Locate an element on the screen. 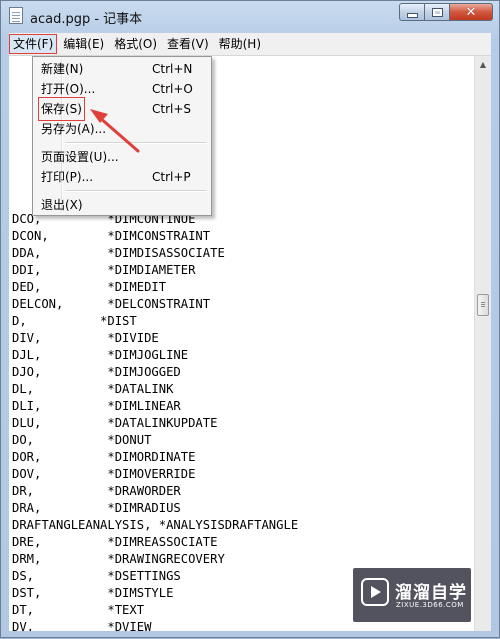  text-line: DLU, *DATALINKUPDATE is located at coordinates (115, 423).